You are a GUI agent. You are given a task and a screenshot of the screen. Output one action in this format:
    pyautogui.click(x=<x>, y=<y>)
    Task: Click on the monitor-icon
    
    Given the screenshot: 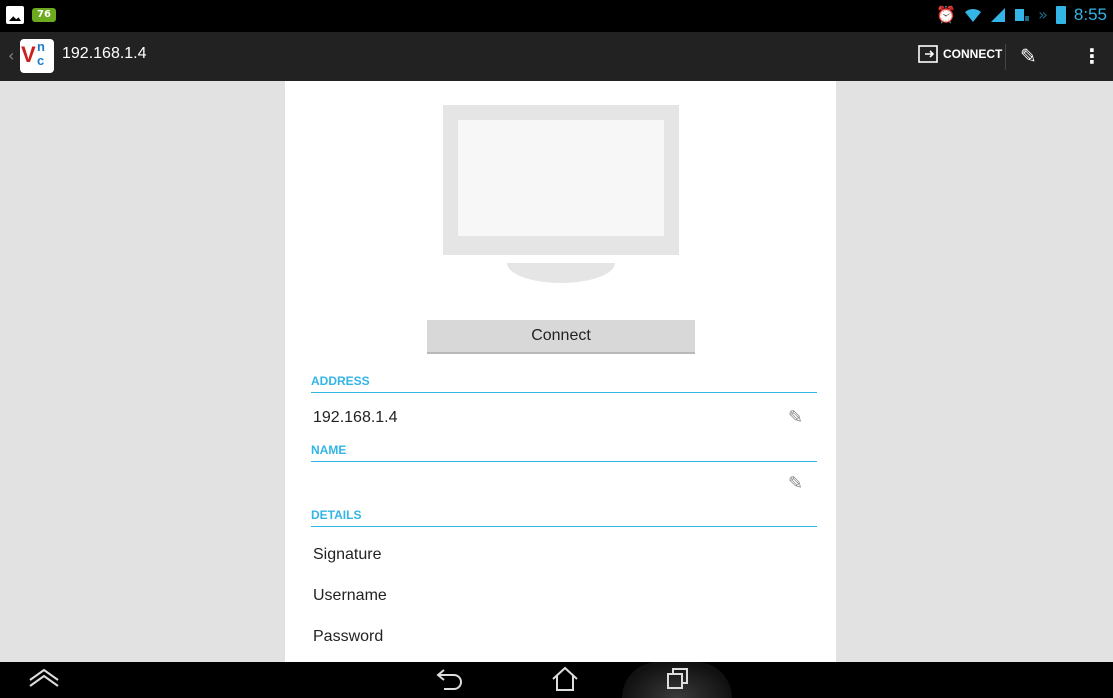 What is the action you would take?
    pyautogui.click(x=561, y=180)
    